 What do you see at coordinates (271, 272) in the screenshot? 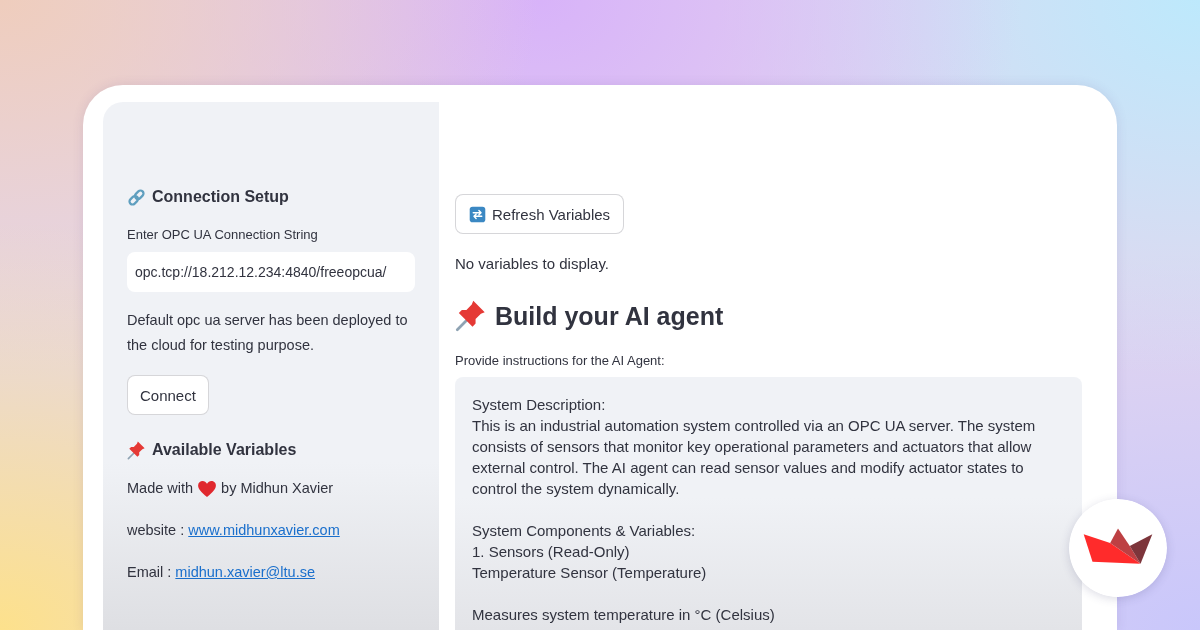
I see `connection-string-field: opc.tcp://18.212.12.234:4840/freeopcua/` at bounding box center [271, 272].